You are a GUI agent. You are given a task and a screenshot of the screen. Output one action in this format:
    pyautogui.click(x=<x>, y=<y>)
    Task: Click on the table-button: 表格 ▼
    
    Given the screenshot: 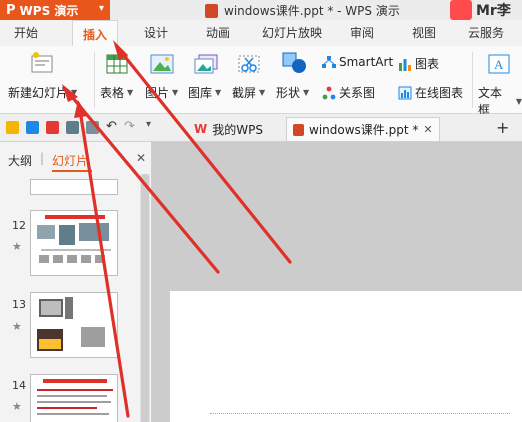 What is the action you would take?
    pyautogui.click(x=116, y=92)
    